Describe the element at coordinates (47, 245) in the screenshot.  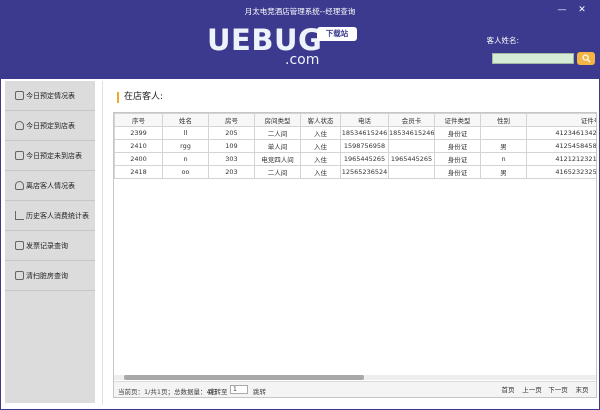
I see `sidebar-item-label: 发票记录查询` at that location.